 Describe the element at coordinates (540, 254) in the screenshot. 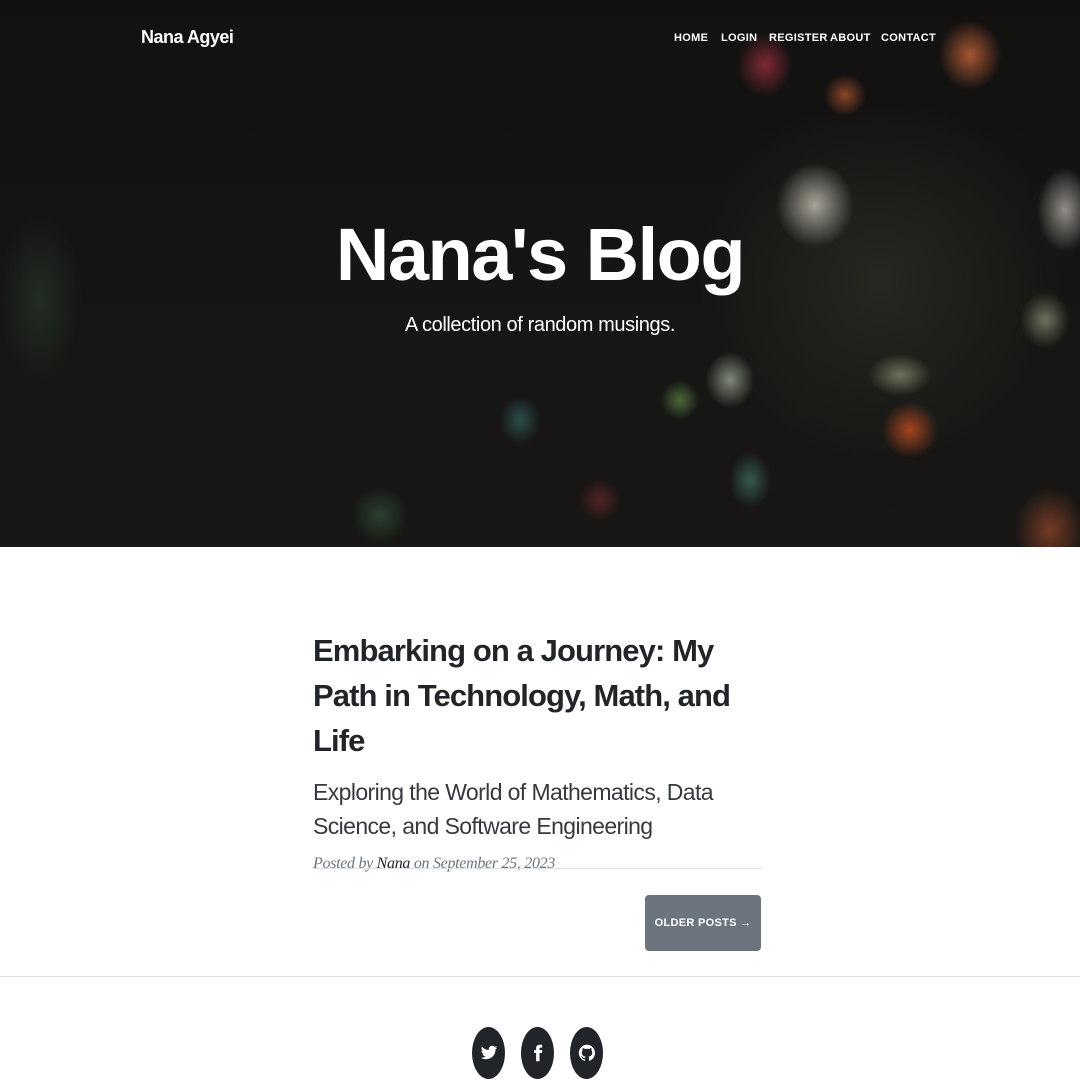

I see `site-title: Nana's Blog` at that location.